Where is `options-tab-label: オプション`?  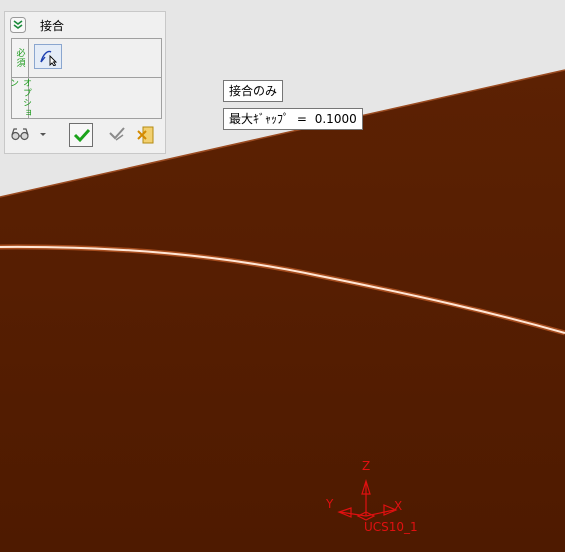 options-tab-label: オプション is located at coordinates (19, 98).